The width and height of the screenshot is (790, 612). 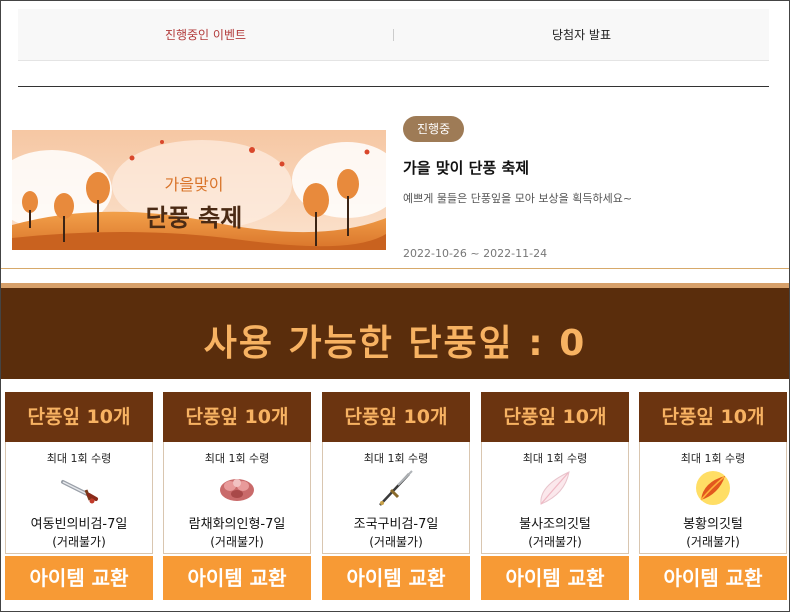 What do you see at coordinates (581, 34) in the screenshot?
I see `tab-winners: 당첨자 발표` at bounding box center [581, 34].